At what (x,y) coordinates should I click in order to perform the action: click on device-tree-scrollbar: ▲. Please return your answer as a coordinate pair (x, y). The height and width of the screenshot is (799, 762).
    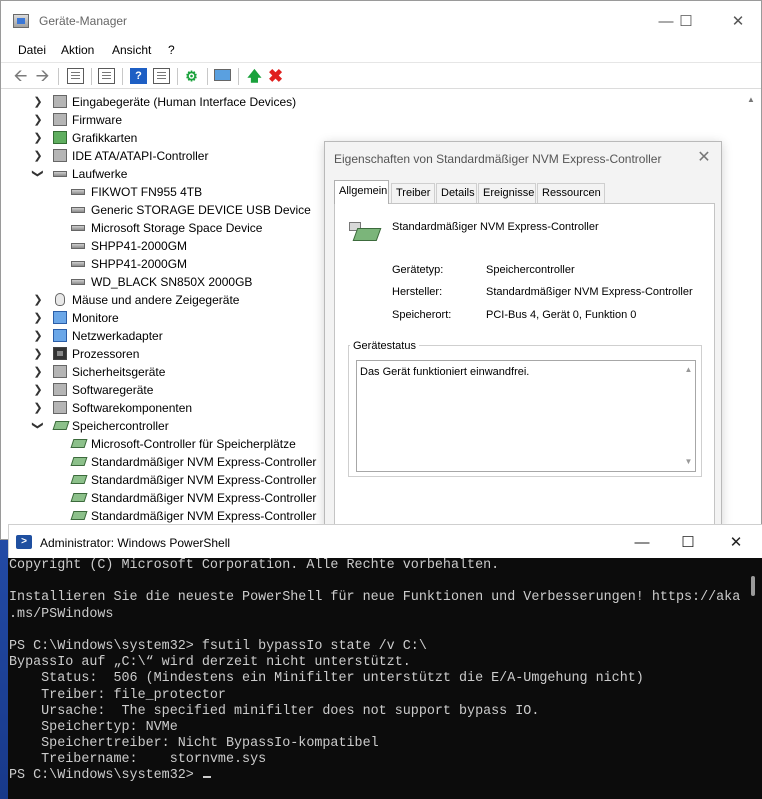
    Looking at the image, I should click on (751, 313).